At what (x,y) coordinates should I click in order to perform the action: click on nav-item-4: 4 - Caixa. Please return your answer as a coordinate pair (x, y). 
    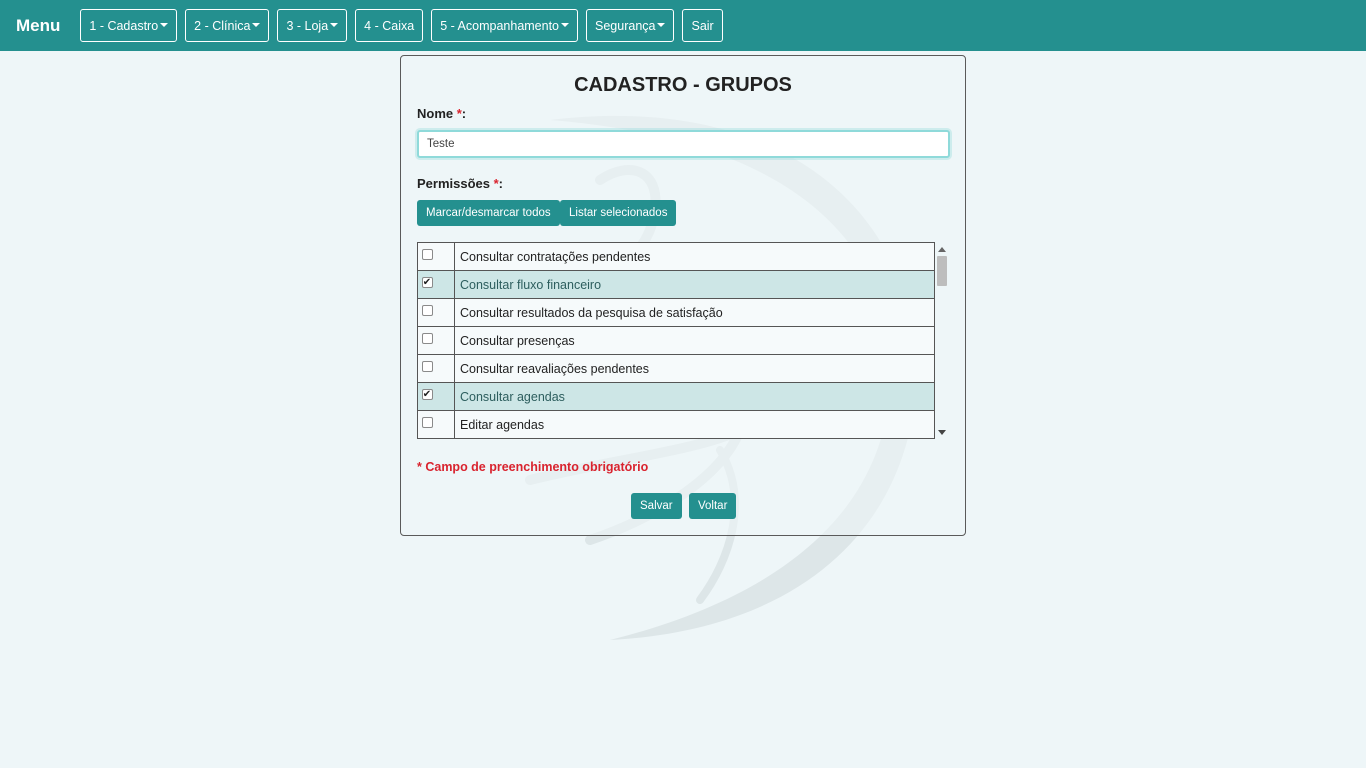
    Looking at the image, I should click on (389, 25).